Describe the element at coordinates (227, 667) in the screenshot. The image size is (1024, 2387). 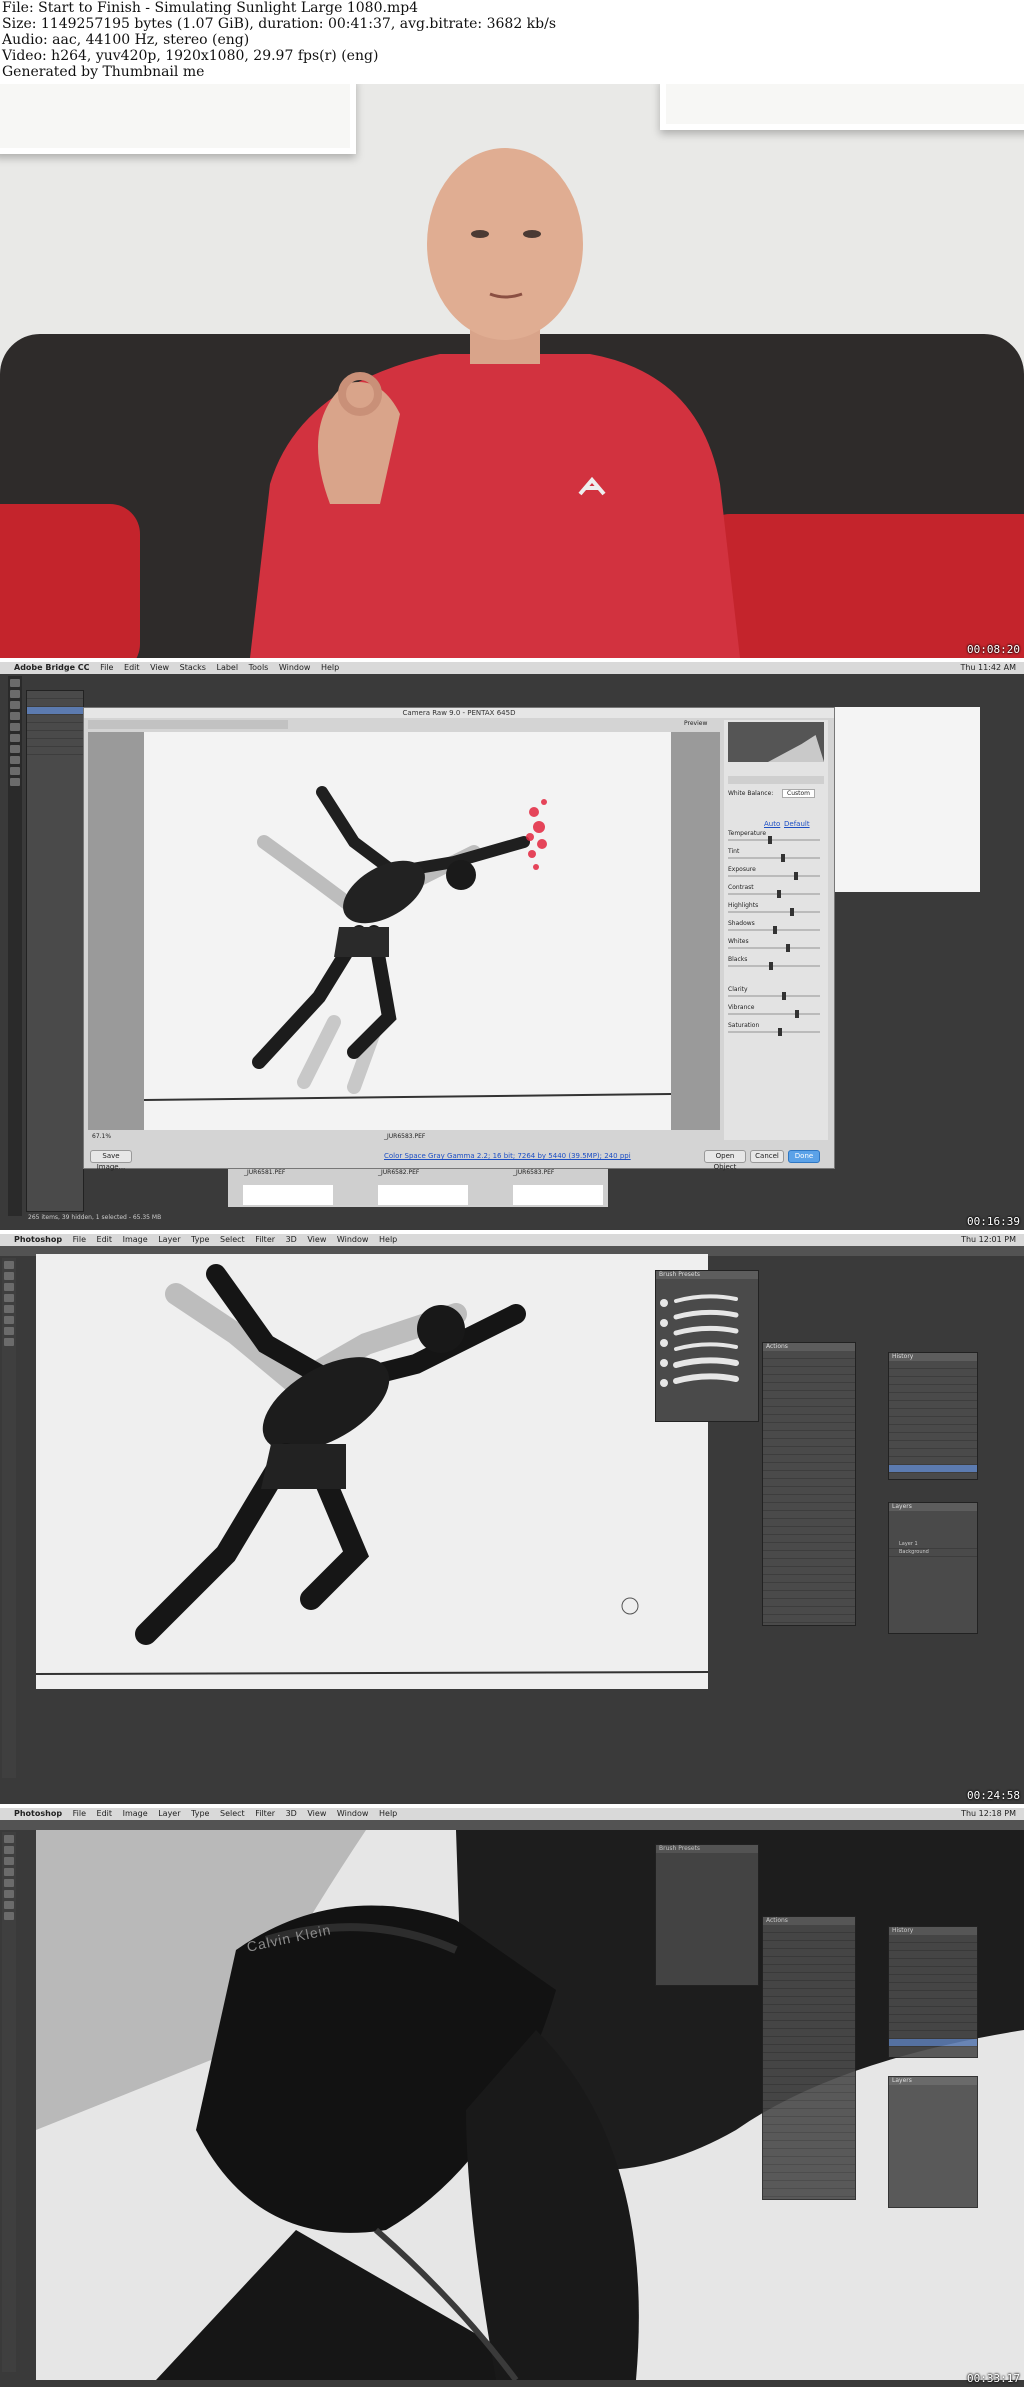
I see `menu-label: Label` at that location.